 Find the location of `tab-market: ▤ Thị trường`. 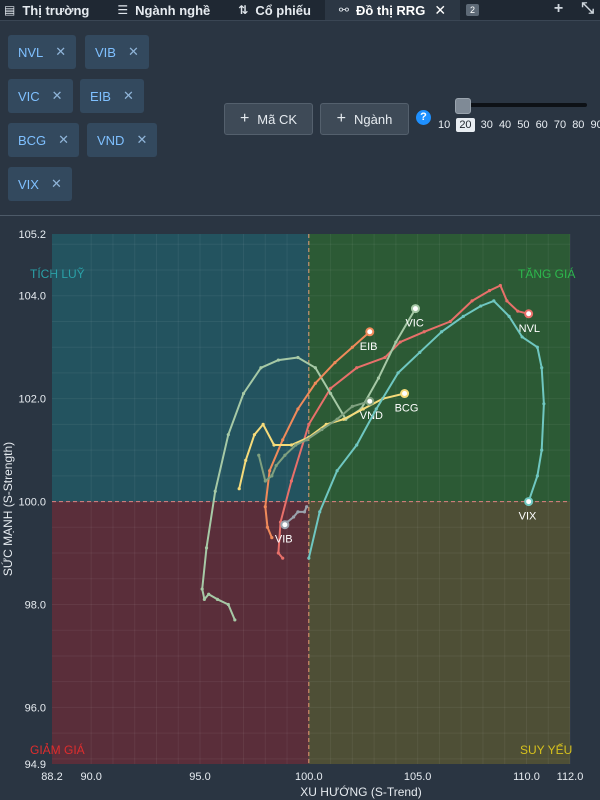

tab-market: ▤ Thị trường is located at coordinates (51, 10).